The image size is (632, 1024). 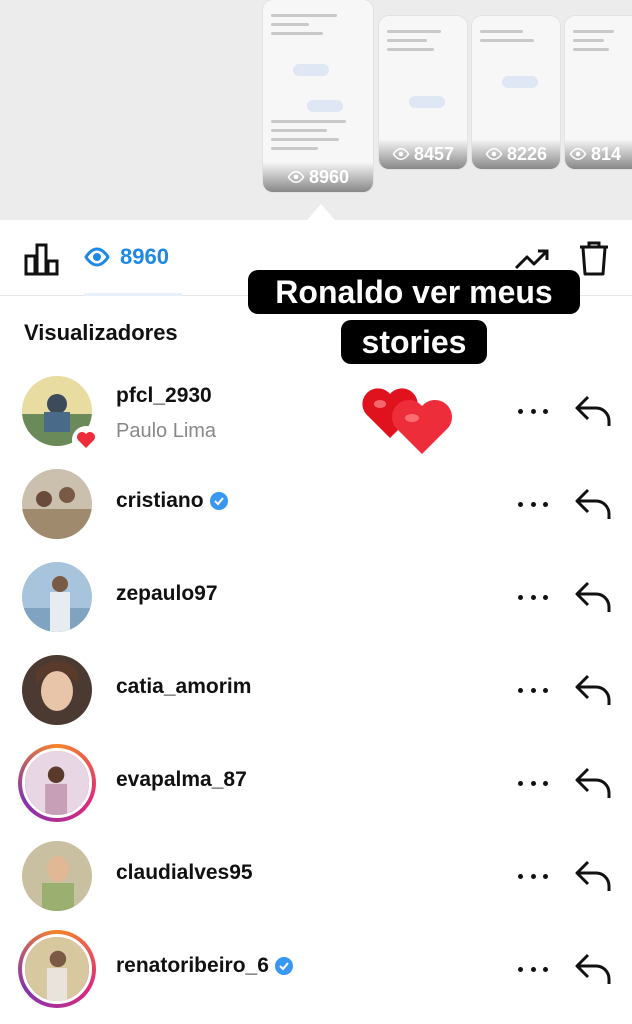 What do you see at coordinates (184, 873) in the screenshot?
I see `viewer-username: claudialves95` at bounding box center [184, 873].